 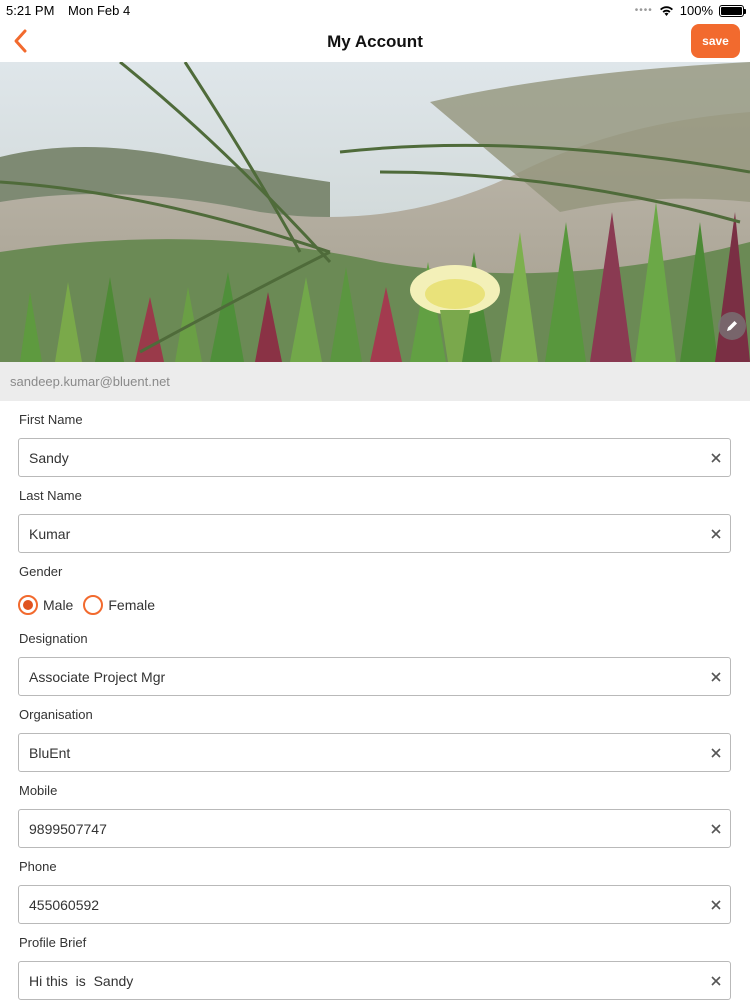 What do you see at coordinates (53, 942) in the screenshot?
I see `profile-brief-label: Profile Brief` at bounding box center [53, 942].